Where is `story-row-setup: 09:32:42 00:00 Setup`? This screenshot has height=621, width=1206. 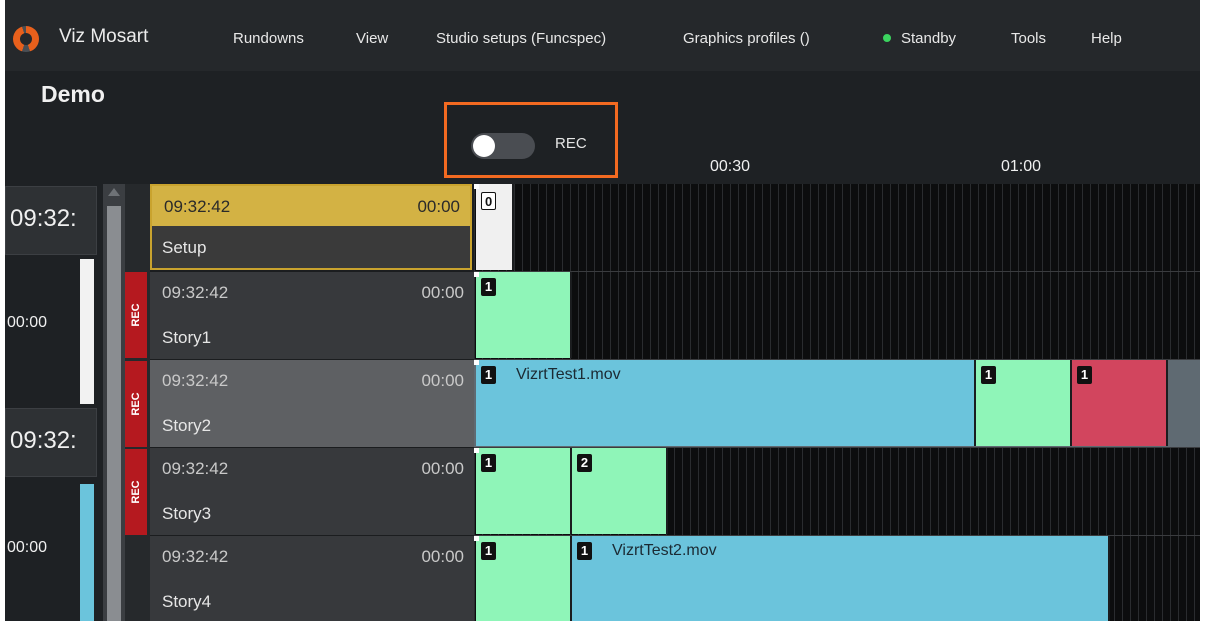 story-row-setup: 09:32:42 00:00 Setup is located at coordinates (311, 227).